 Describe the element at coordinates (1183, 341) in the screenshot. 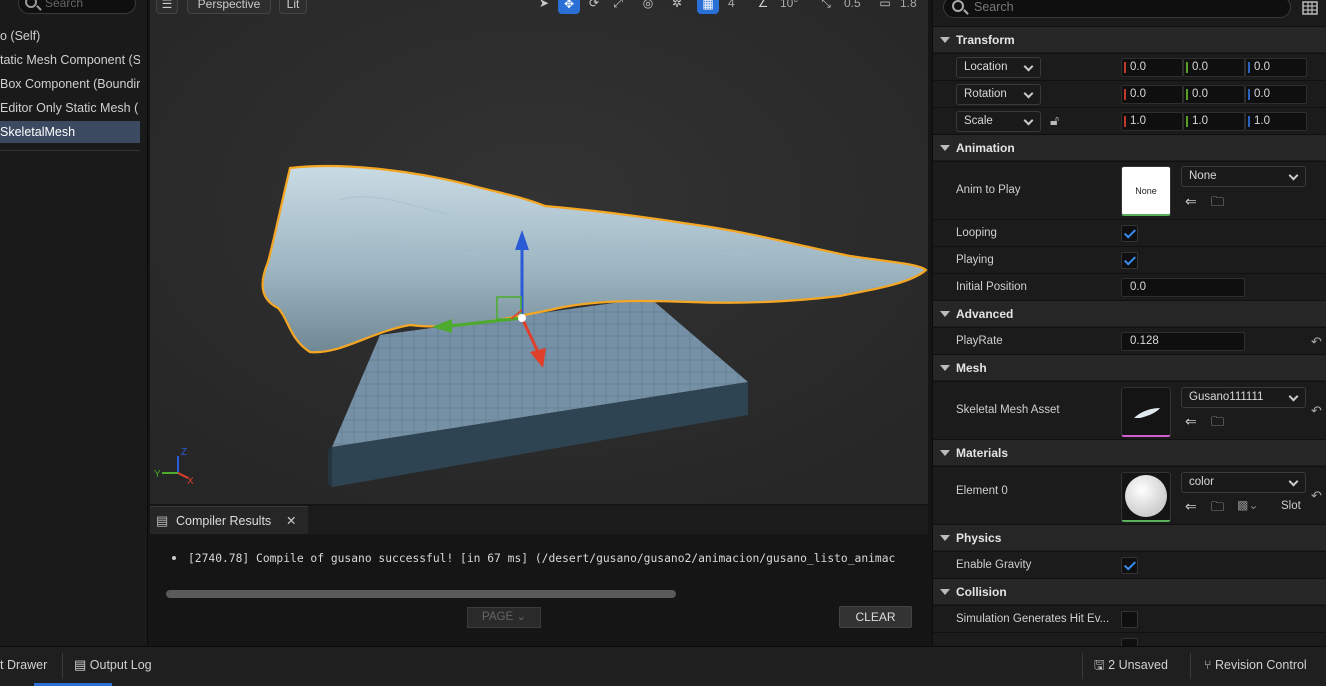

I see `playrate-field: 0.128` at that location.